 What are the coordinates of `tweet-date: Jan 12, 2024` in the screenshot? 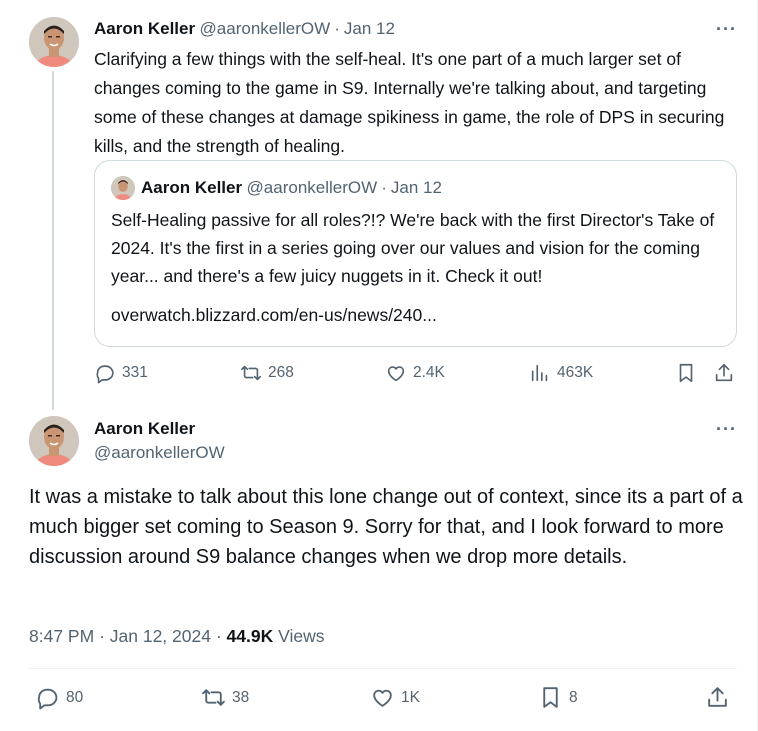 It's located at (160, 636).